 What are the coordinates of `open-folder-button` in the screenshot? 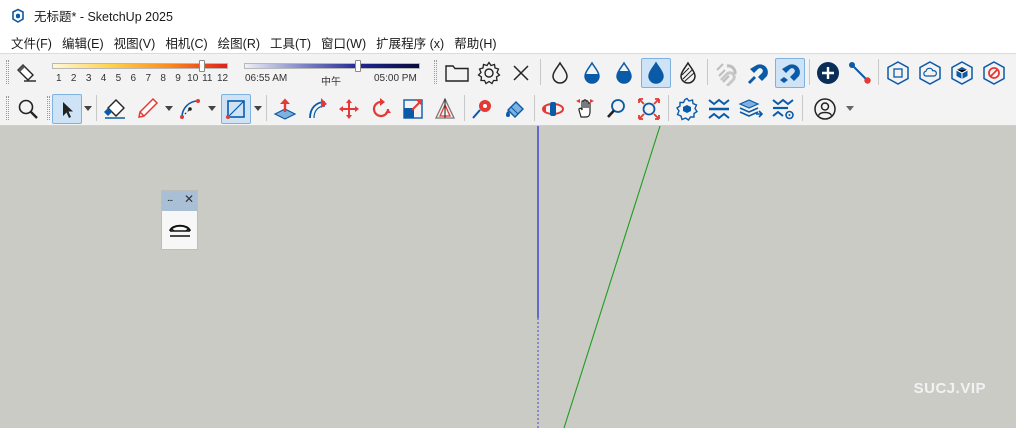 It's located at (457, 73).